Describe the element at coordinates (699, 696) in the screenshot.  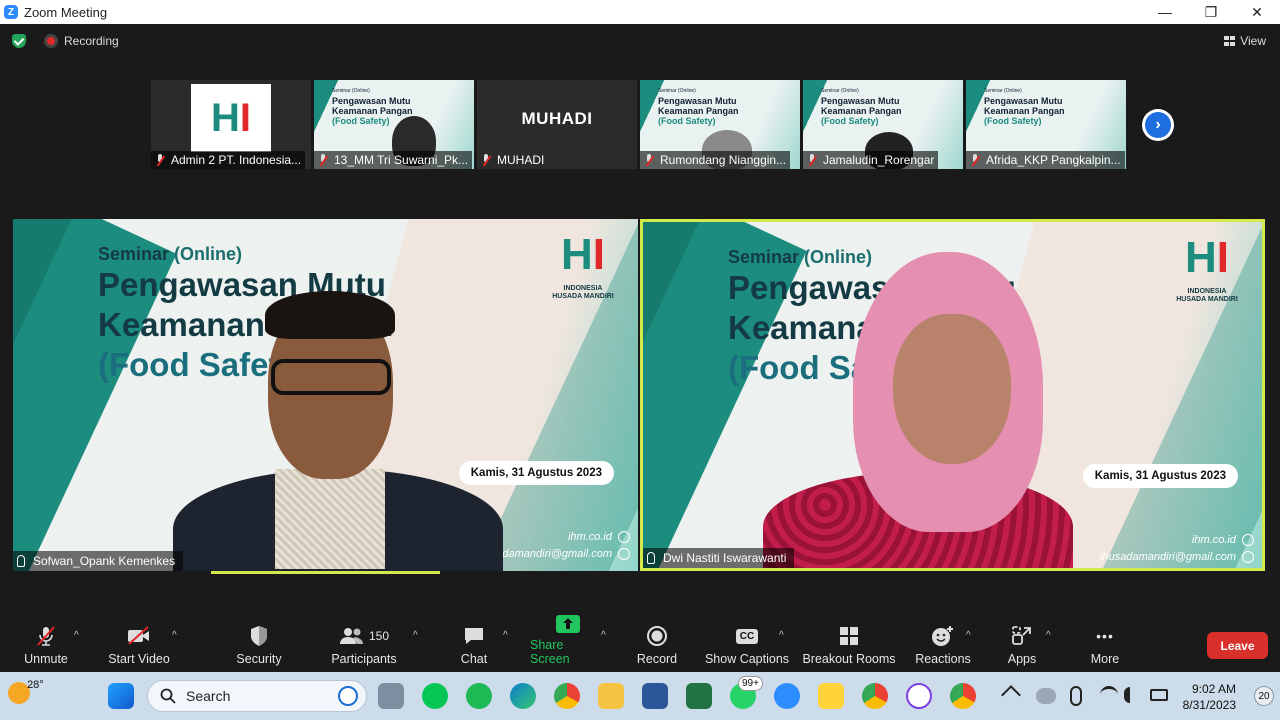
I see `excel-app-icon` at that location.